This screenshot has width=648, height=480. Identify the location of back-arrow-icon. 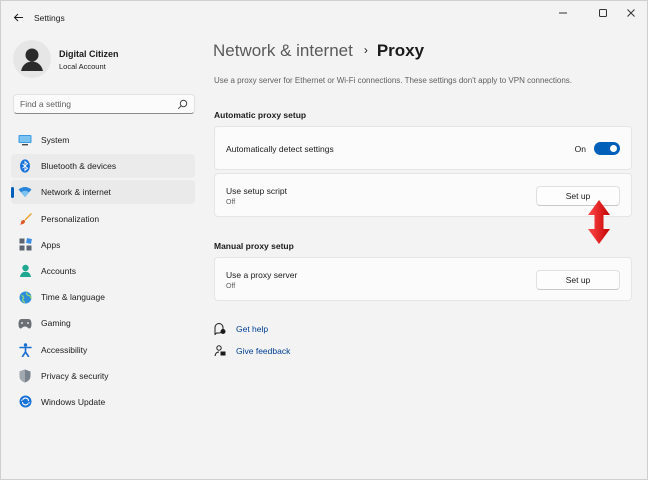
(18, 17).